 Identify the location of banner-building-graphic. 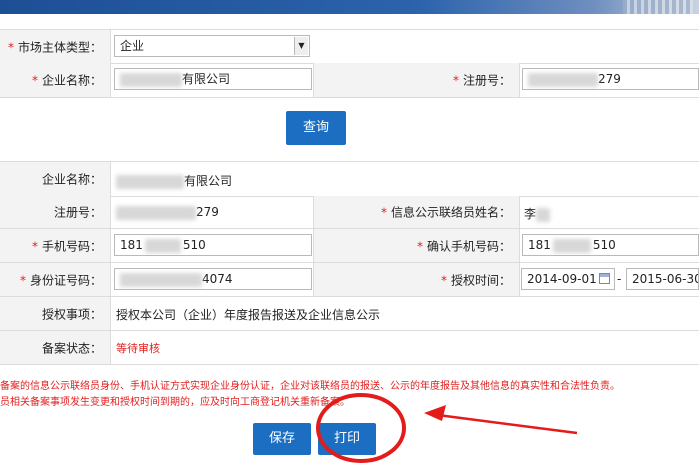
(658, 7).